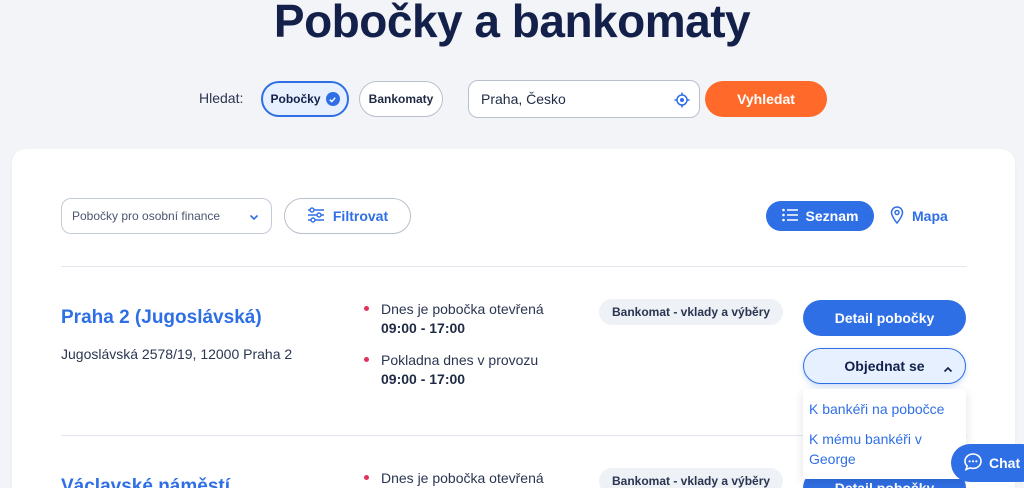 The height and width of the screenshot is (488, 1024). Describe the element at coordinates (316, 216) in the screenshot. I see `filter-sliders-icon` at that location.